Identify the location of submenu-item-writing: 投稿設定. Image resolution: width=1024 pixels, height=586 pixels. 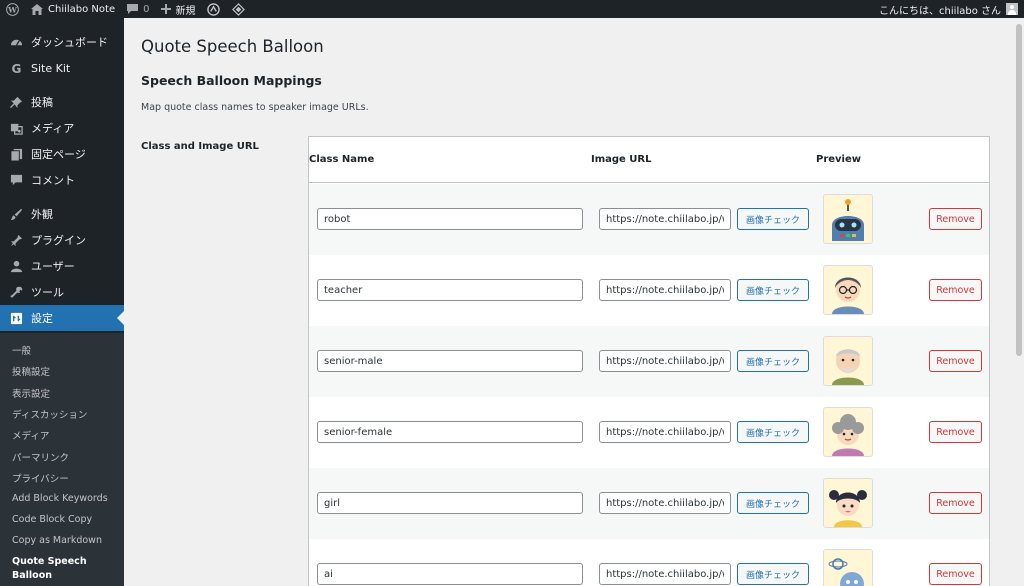
(31, 371).